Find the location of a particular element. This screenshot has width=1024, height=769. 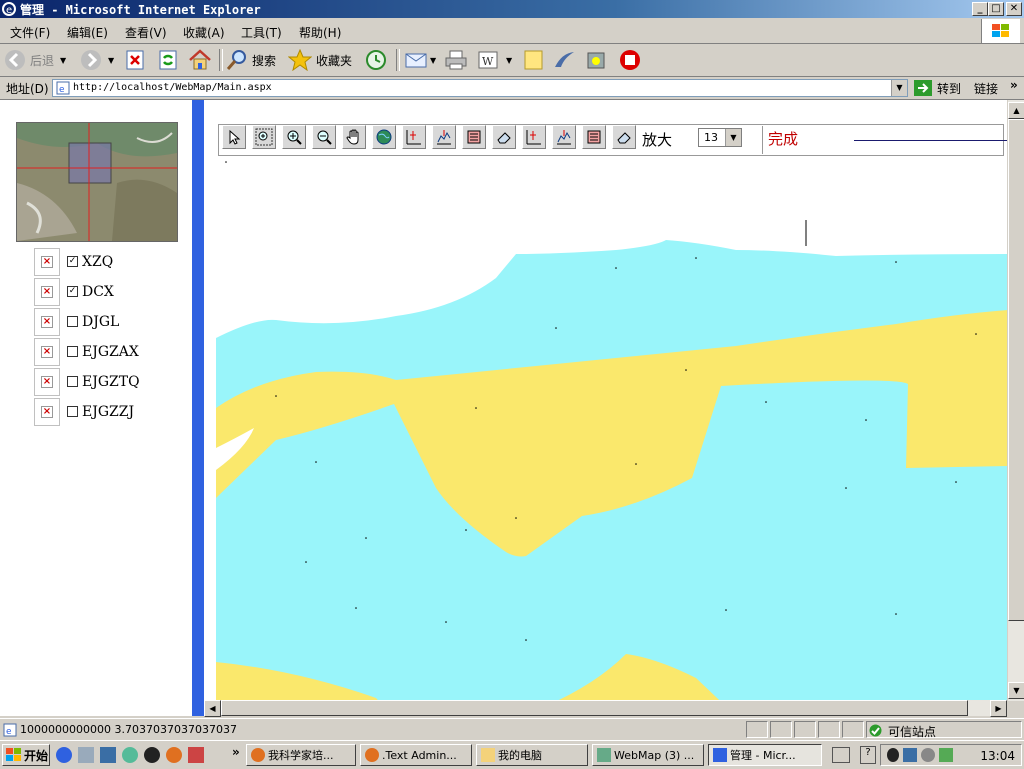

layer-row: × ✓ DCX is located at coordinates (109, 292).